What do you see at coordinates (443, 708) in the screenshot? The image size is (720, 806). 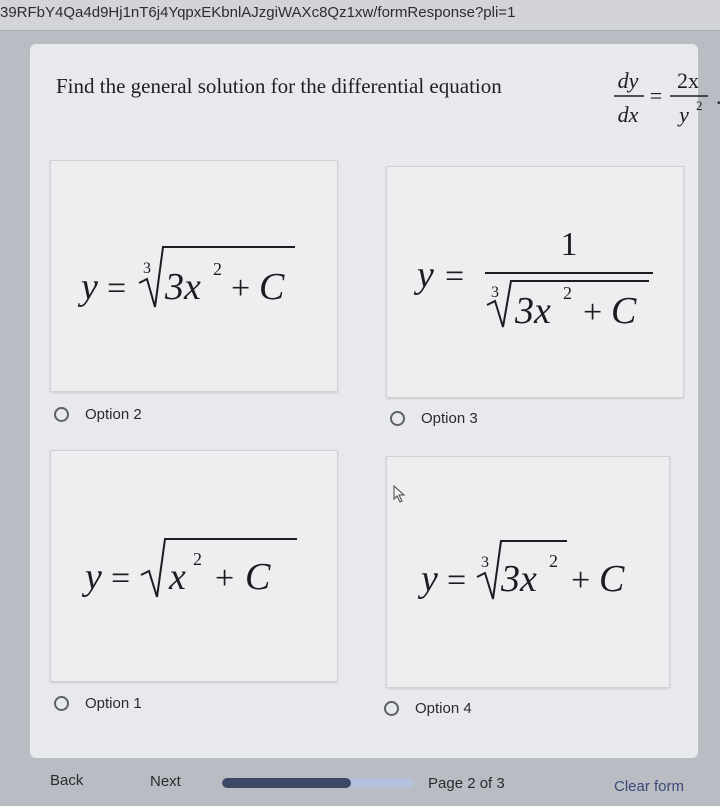 I see `option-4-label: Option 4` at bounding box center [443, 708].